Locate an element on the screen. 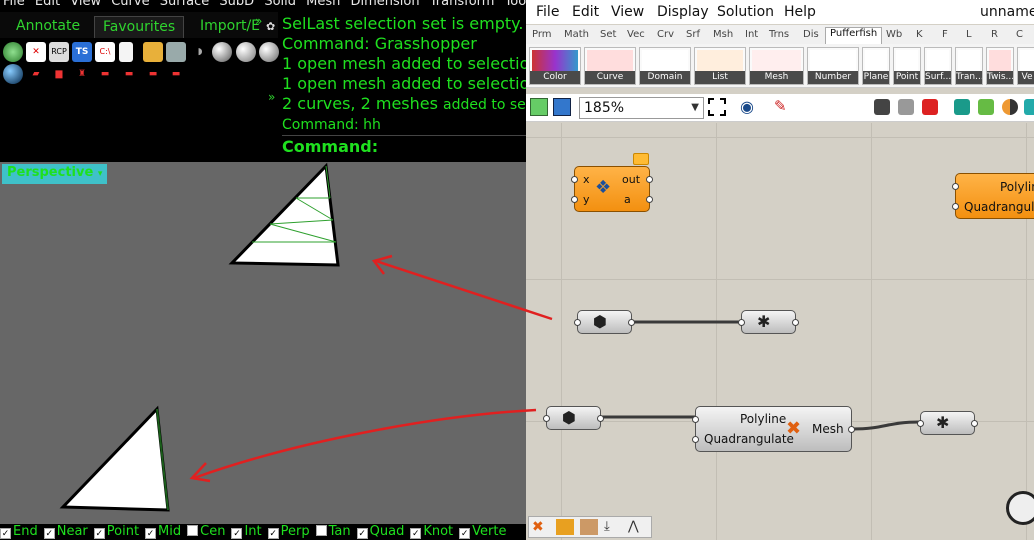 Image resolution: width=1034 pixels, height=540 pixels. menu-mesh: Mesh is located at coordinates (323, 4).